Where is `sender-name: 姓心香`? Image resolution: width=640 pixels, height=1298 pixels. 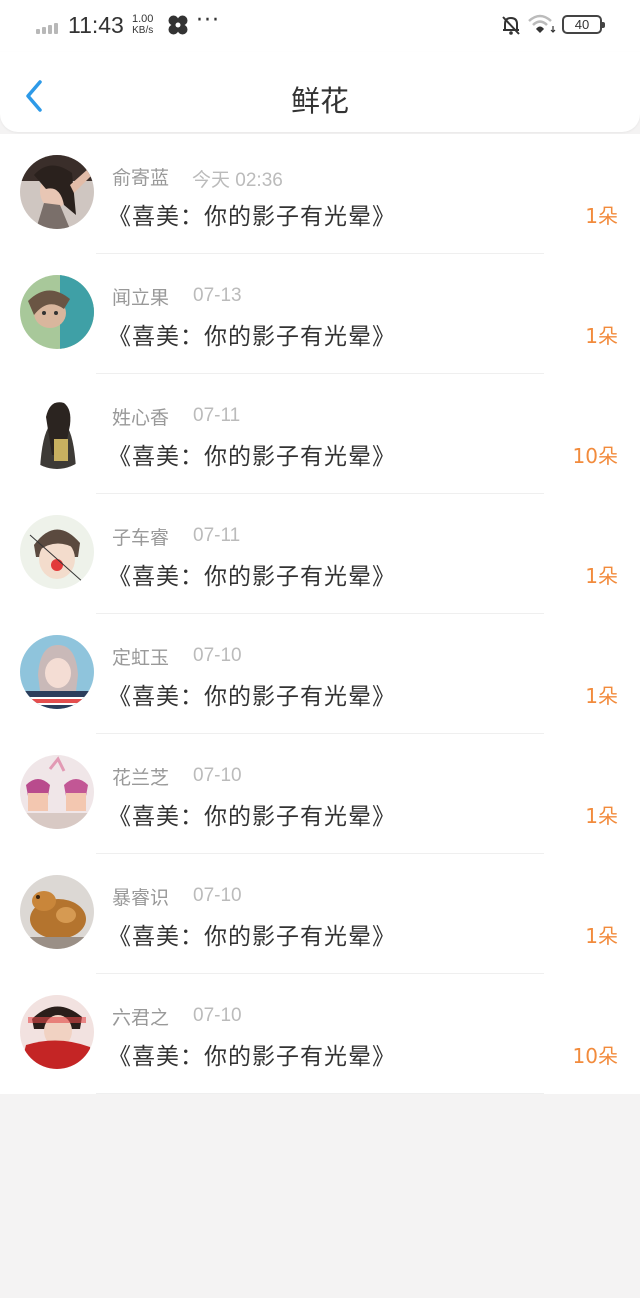 sender-name: 姓心香 is located at coordinates (141, 418).